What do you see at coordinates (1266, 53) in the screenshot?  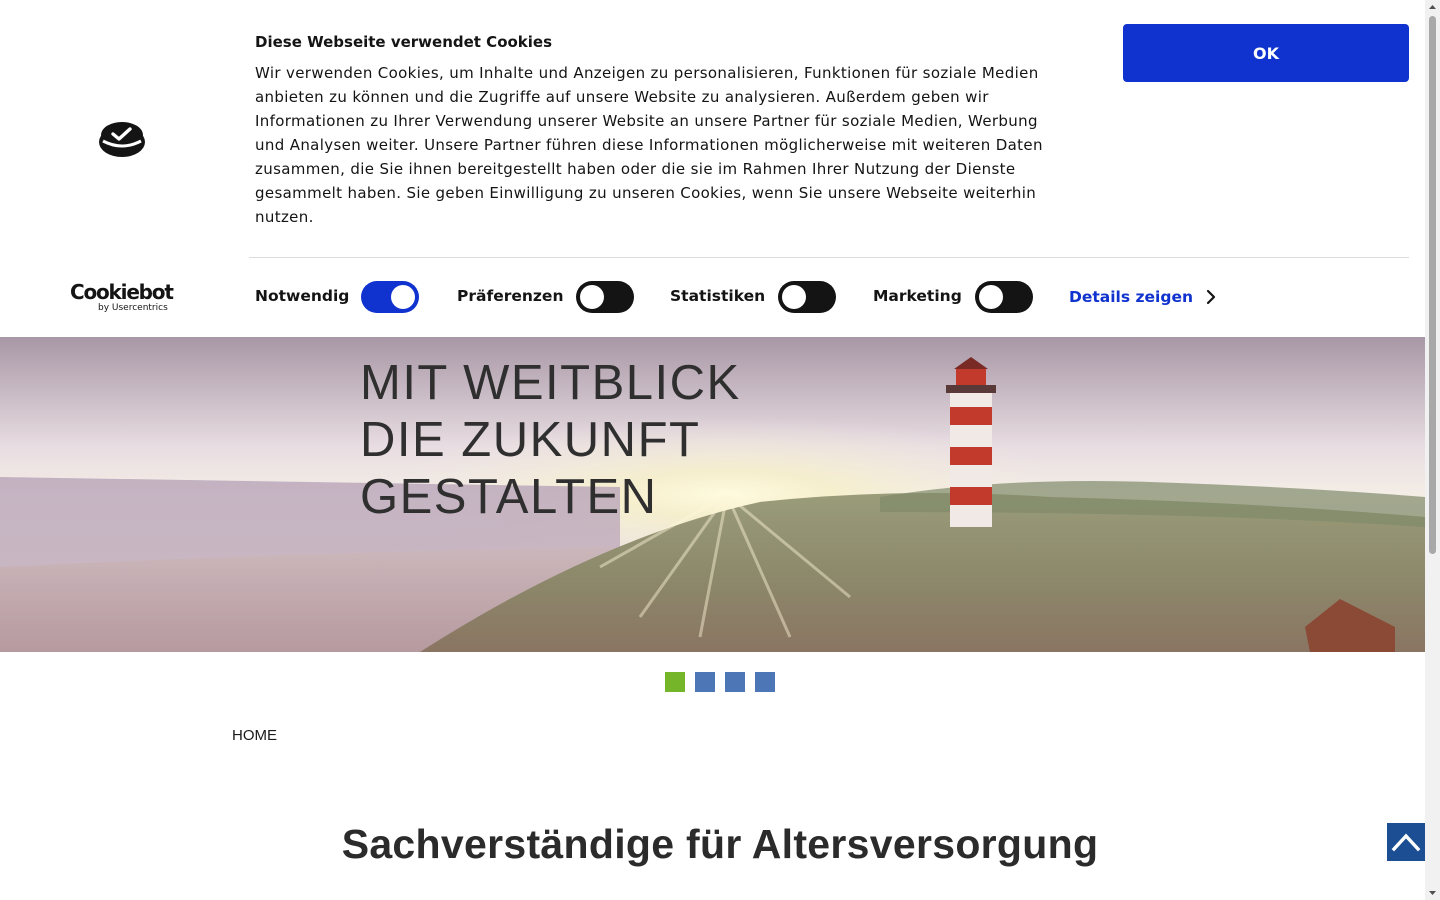 I see `cookie-ok-button: OK` at bounding box center [1266, 53].